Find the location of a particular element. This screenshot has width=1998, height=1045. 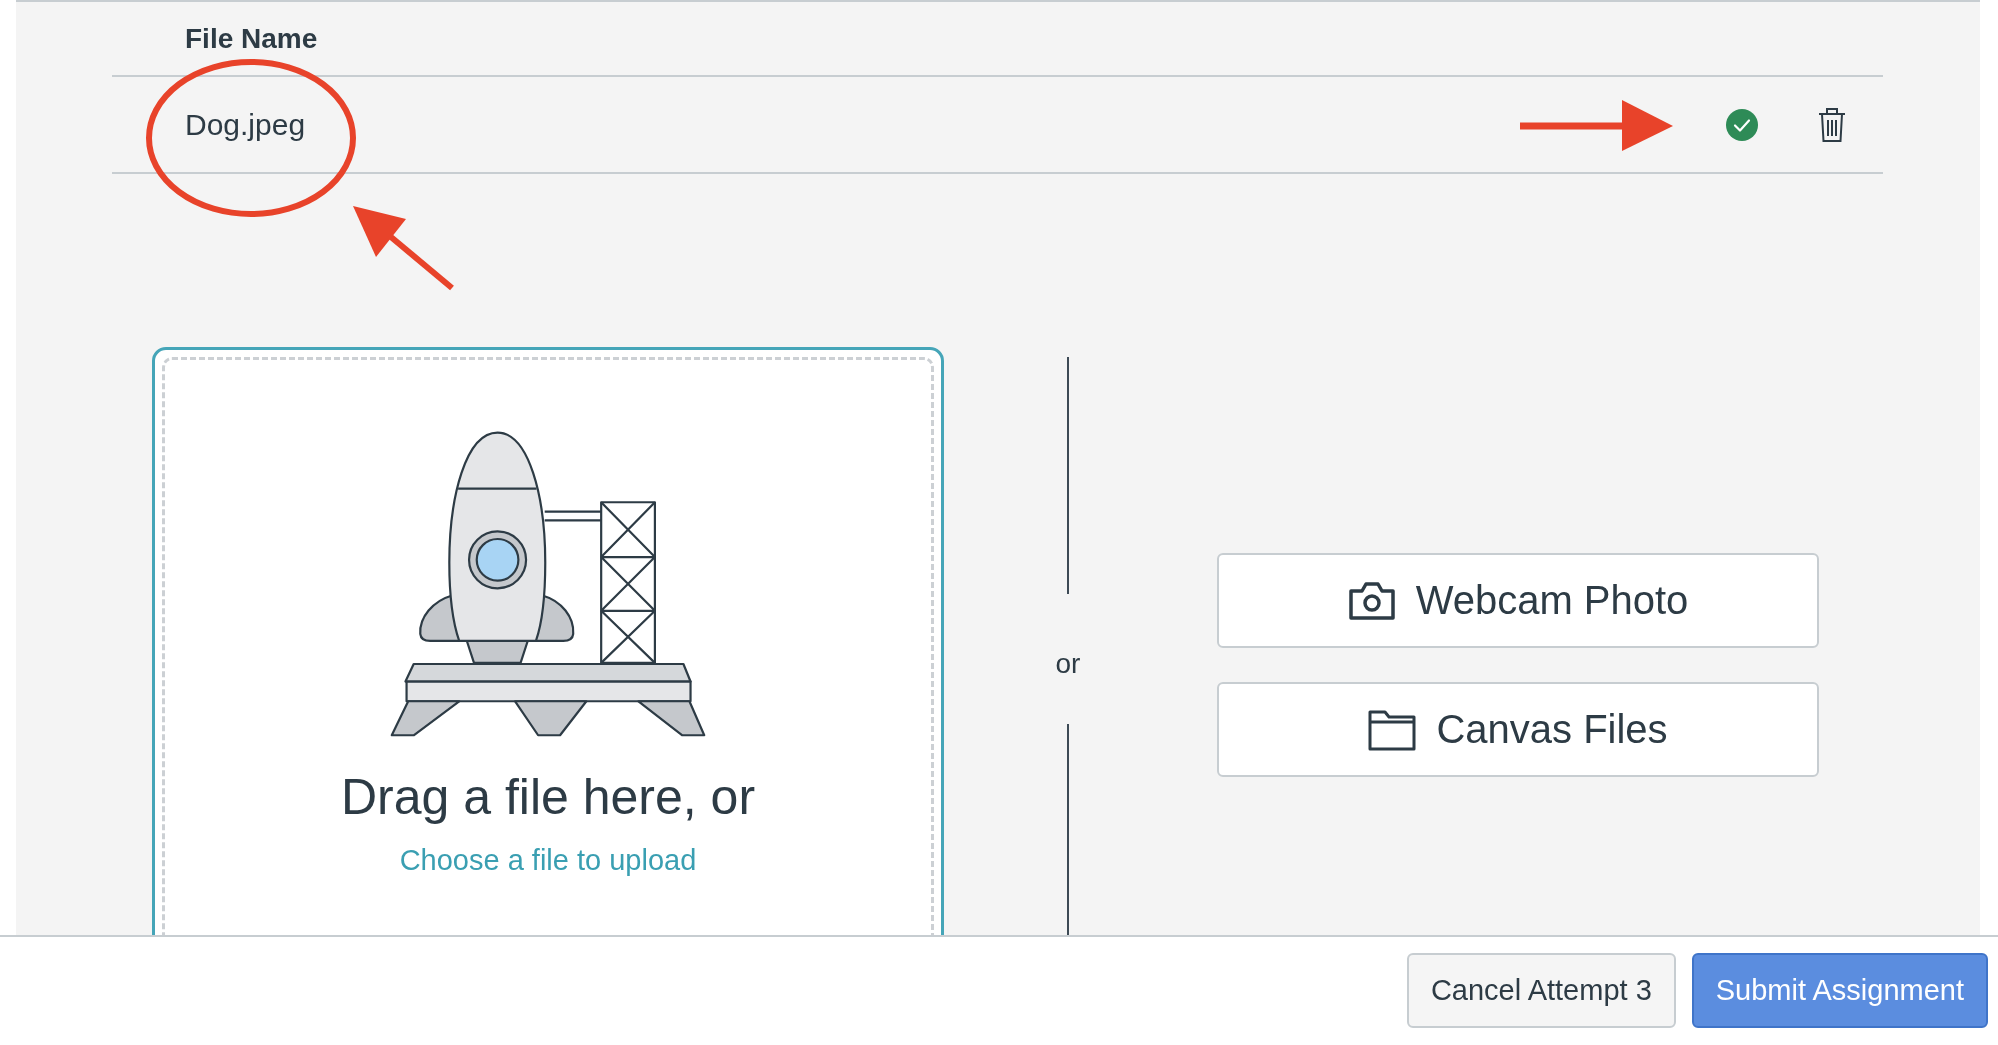

or-label: or is located at coordinates (1068, 664).